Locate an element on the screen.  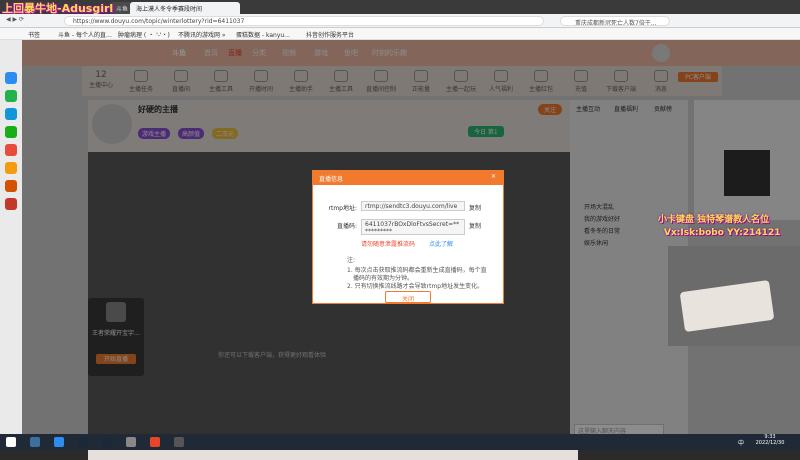
dialog-header: 直播信息 ✕ is located at coordinates (408, 178).